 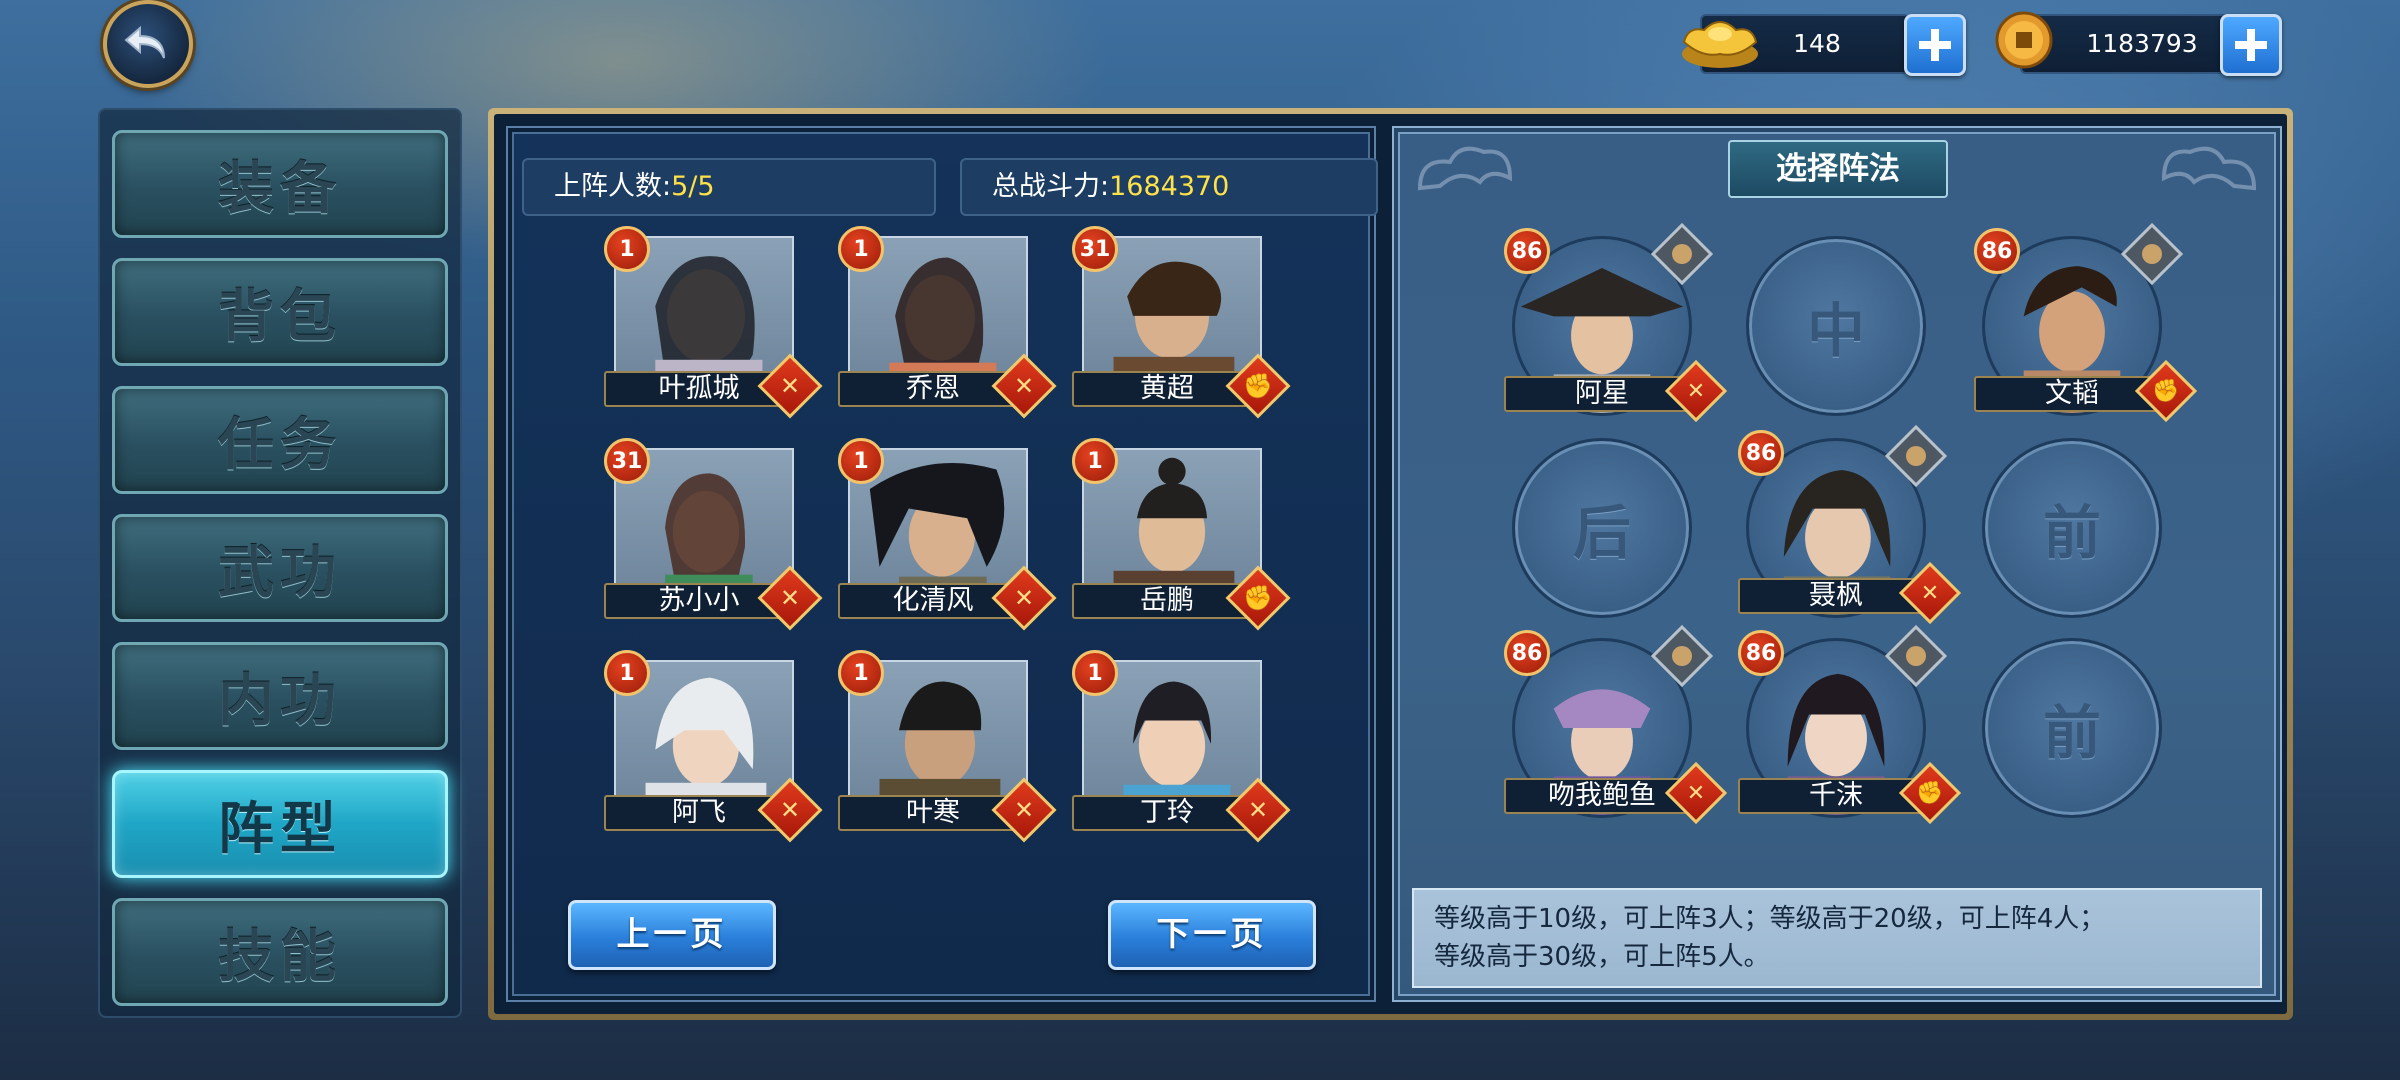 I want to click on hero-card: 1 叶寒 ✕, so click(x=947, y=746).